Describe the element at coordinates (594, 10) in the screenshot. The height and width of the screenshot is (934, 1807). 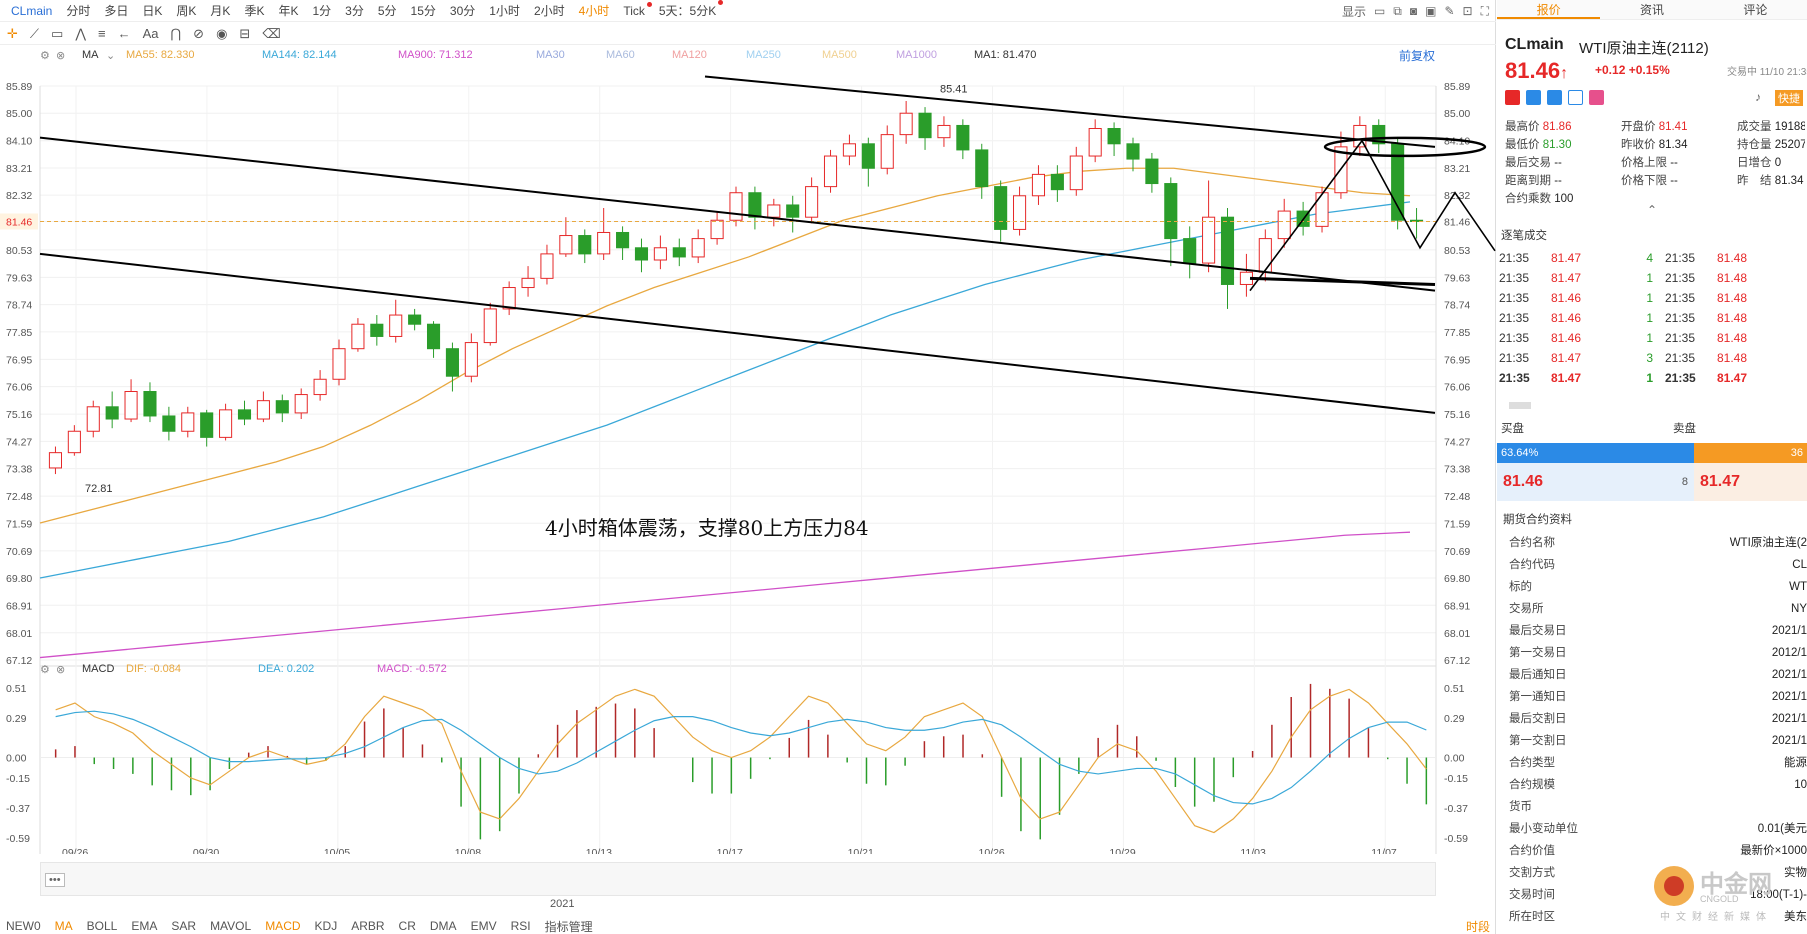
I see `timeframe-14: 4小时` at that location.